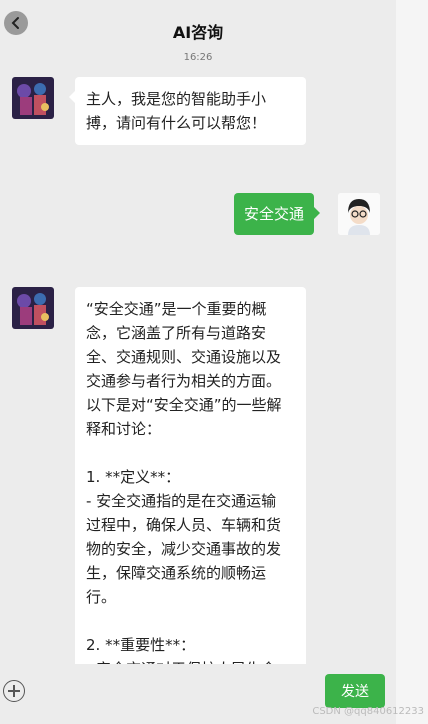  Describe the element at coordinates (355, 691) in the screenshot. I see `send-button: 发送` at that location.